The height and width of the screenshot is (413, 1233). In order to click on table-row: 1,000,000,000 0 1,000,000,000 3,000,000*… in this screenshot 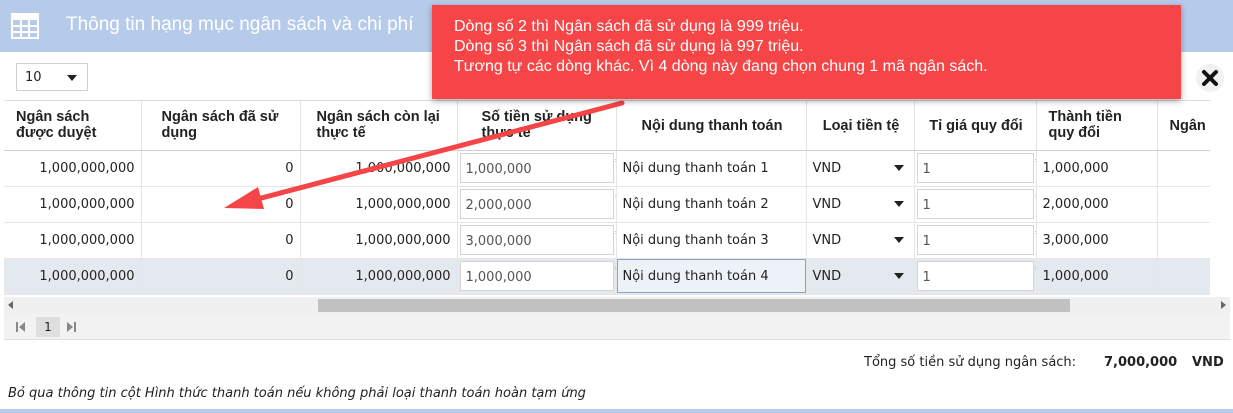, I will do `click(607, 240)`.